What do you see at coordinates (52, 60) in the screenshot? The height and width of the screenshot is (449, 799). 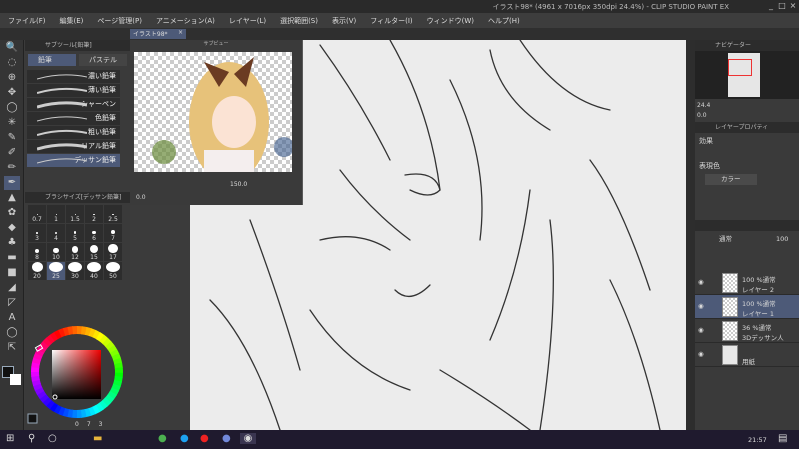 I see `tab-pencil: 鉛筆` at bounding box center [52, 60].